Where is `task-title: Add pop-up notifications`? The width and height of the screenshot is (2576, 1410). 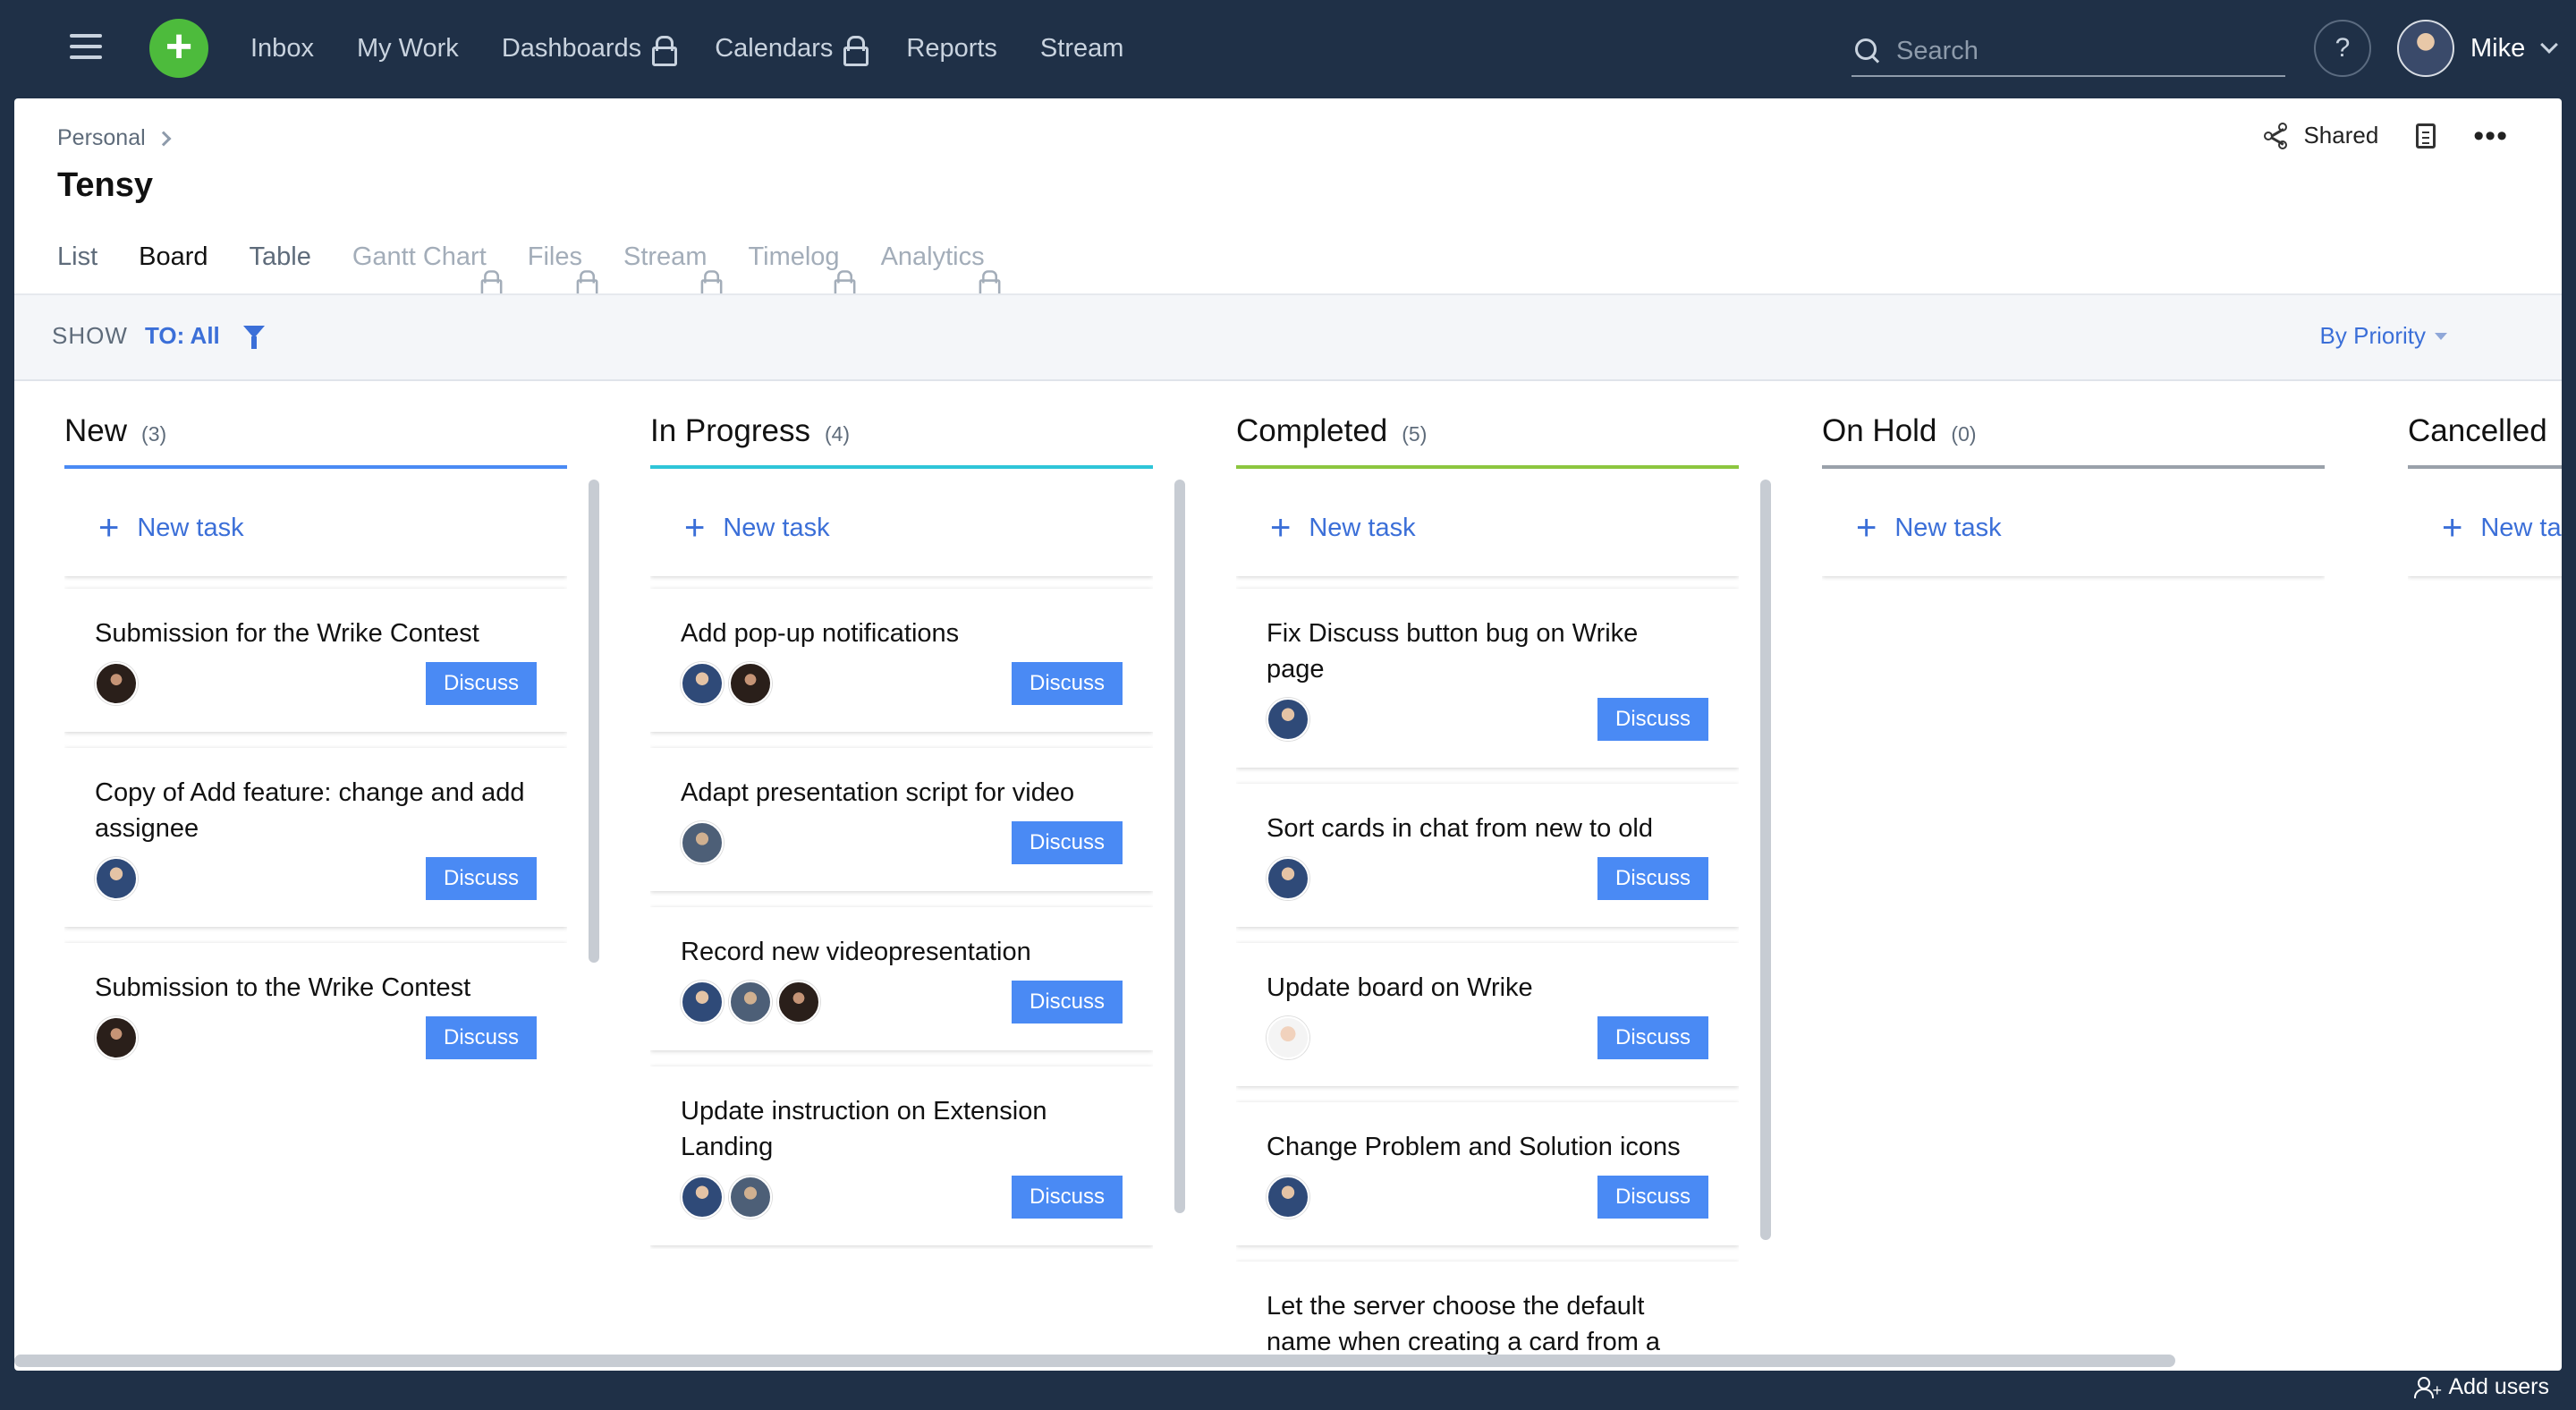
task-title: Add pop-up notifications is located at coordinates (902, 634).